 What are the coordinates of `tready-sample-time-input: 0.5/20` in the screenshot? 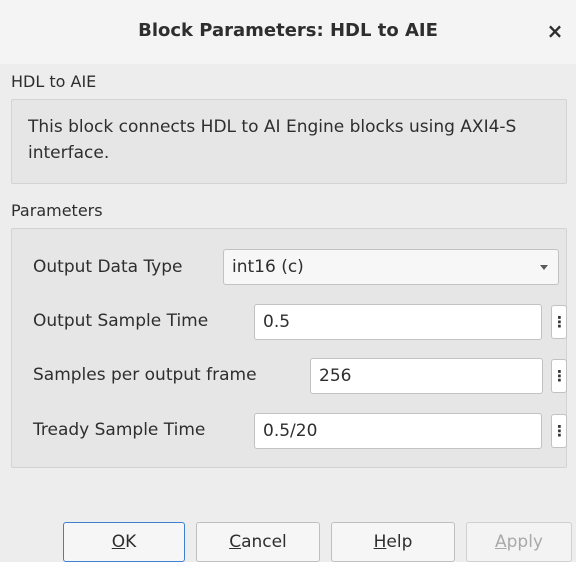 It's located at (398, 431).